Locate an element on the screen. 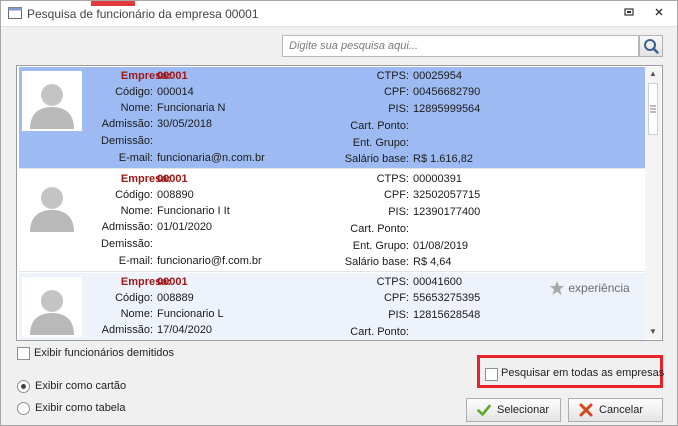 Image resolution: width=678 pixels, height=426 pixels. show-dismissed-label: Exibir funcionários demitidos is located at coordinates (104, 353).